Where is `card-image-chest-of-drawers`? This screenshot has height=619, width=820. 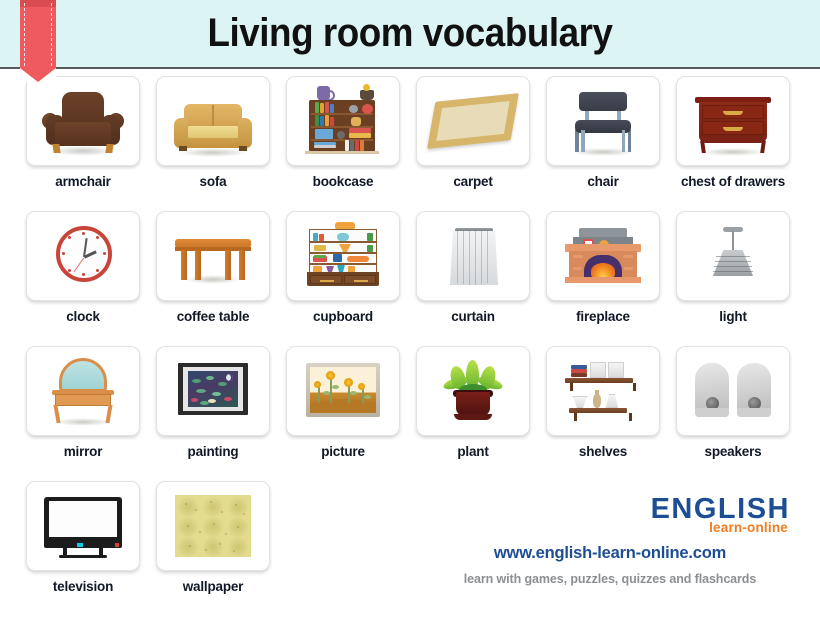 card-image-chest-of-drawers is located at coordinates (733, 121).